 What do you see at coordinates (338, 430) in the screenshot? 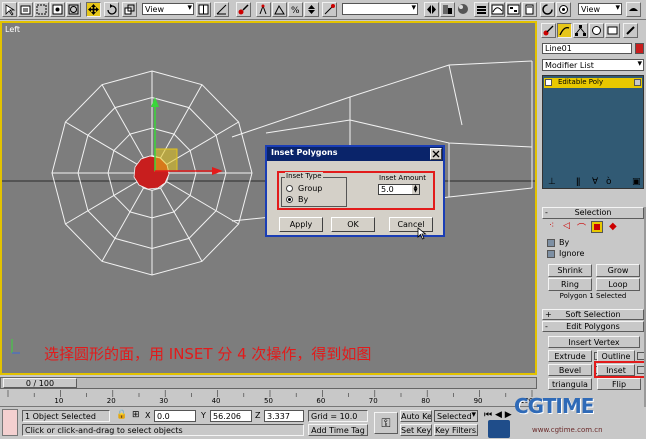
I see `add-time-tag-button: Add Time Tag` at bounding box center [338, 430].